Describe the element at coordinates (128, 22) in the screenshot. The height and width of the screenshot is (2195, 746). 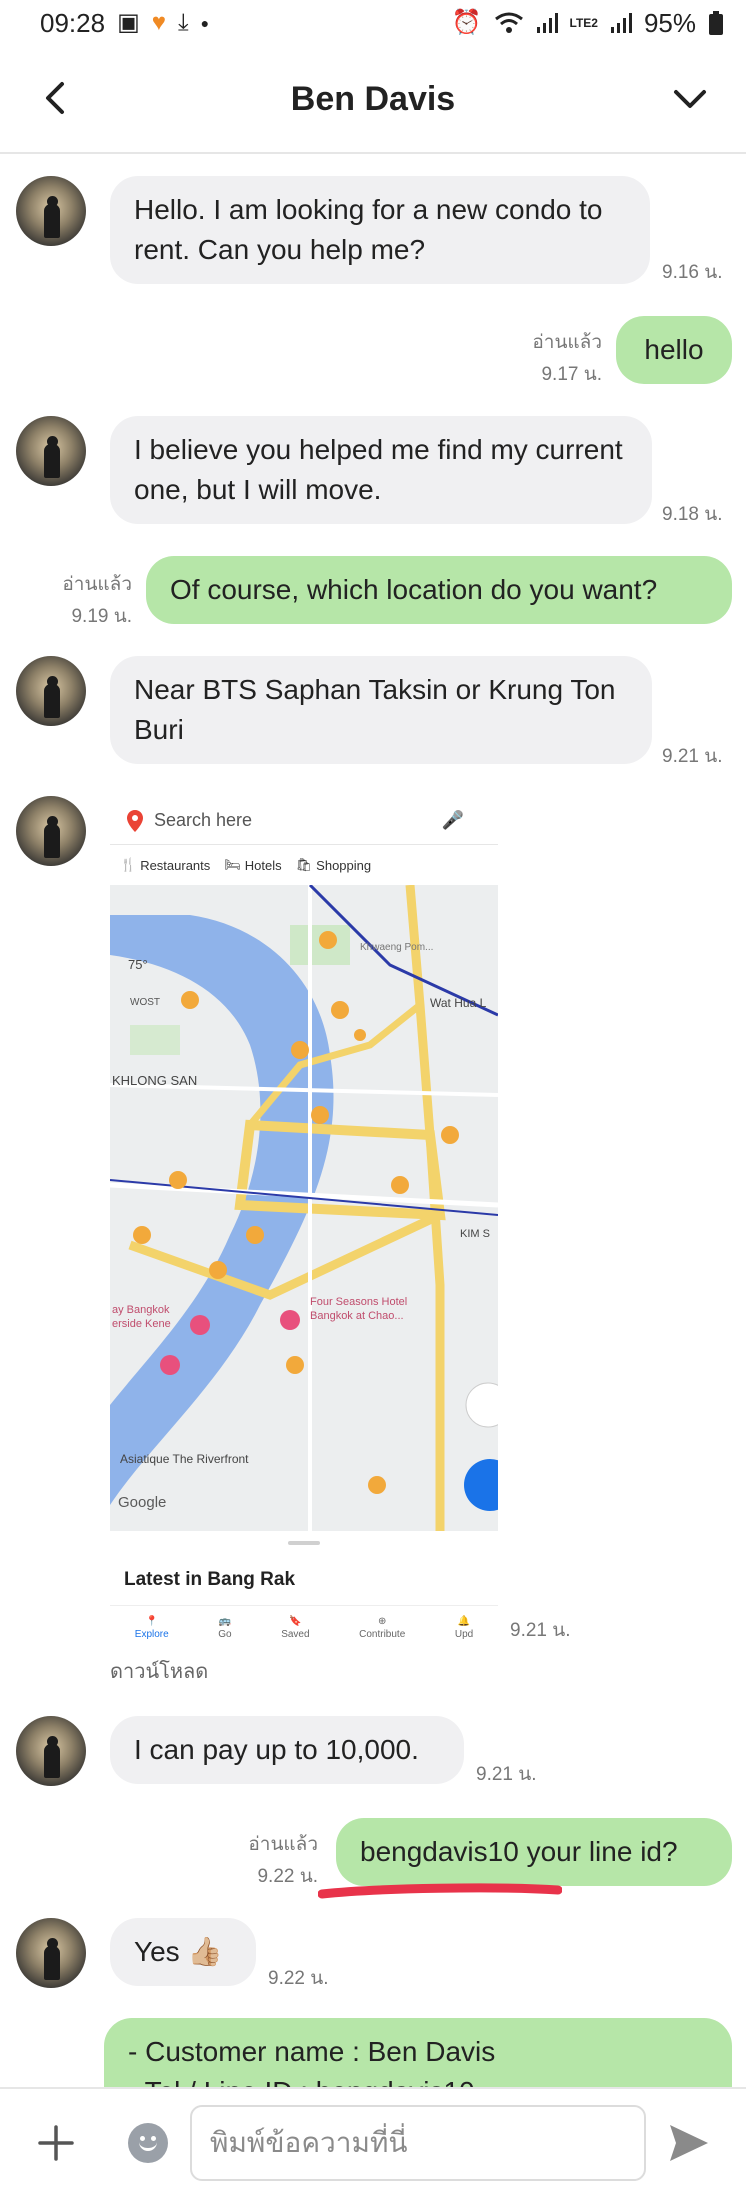
I see `gallery-icon: ▣` at that location.